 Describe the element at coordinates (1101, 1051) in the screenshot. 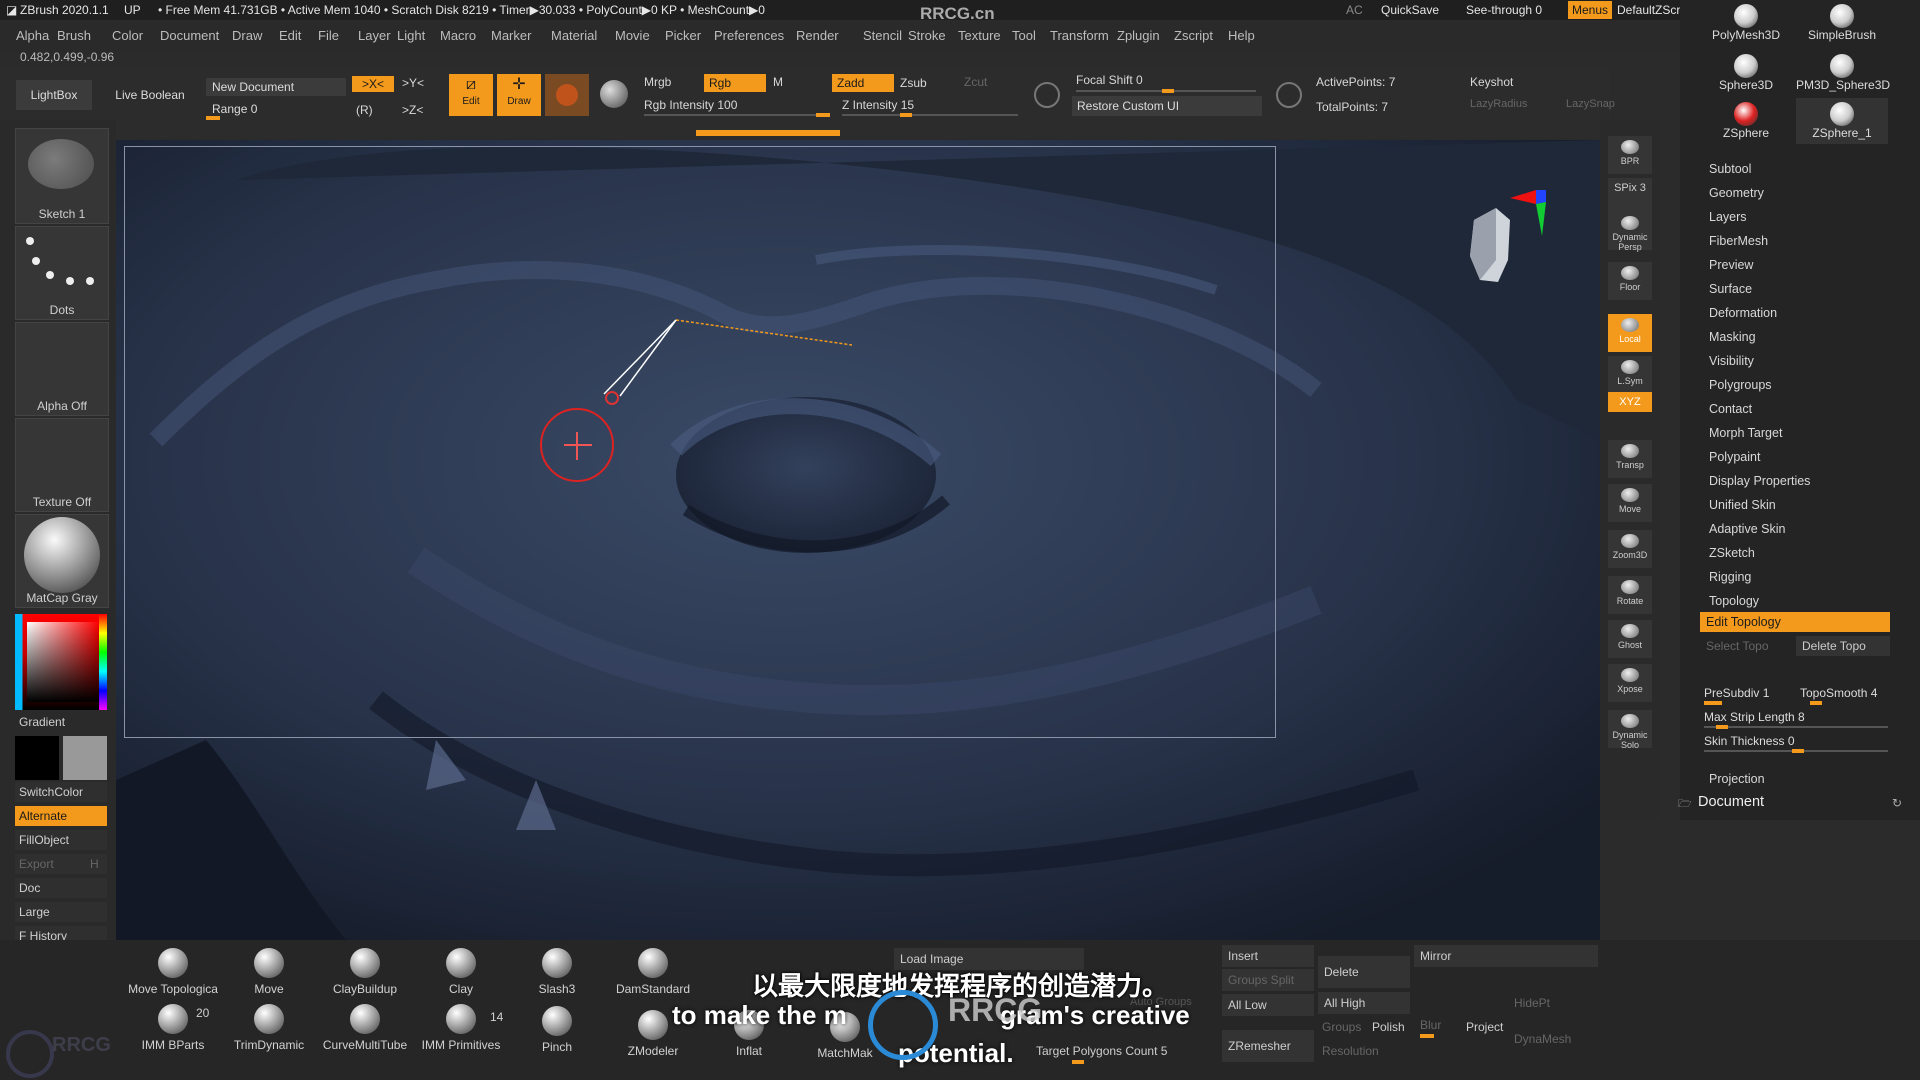

I see `target-polygons-slider: Target Polygons Count 5` at that location.